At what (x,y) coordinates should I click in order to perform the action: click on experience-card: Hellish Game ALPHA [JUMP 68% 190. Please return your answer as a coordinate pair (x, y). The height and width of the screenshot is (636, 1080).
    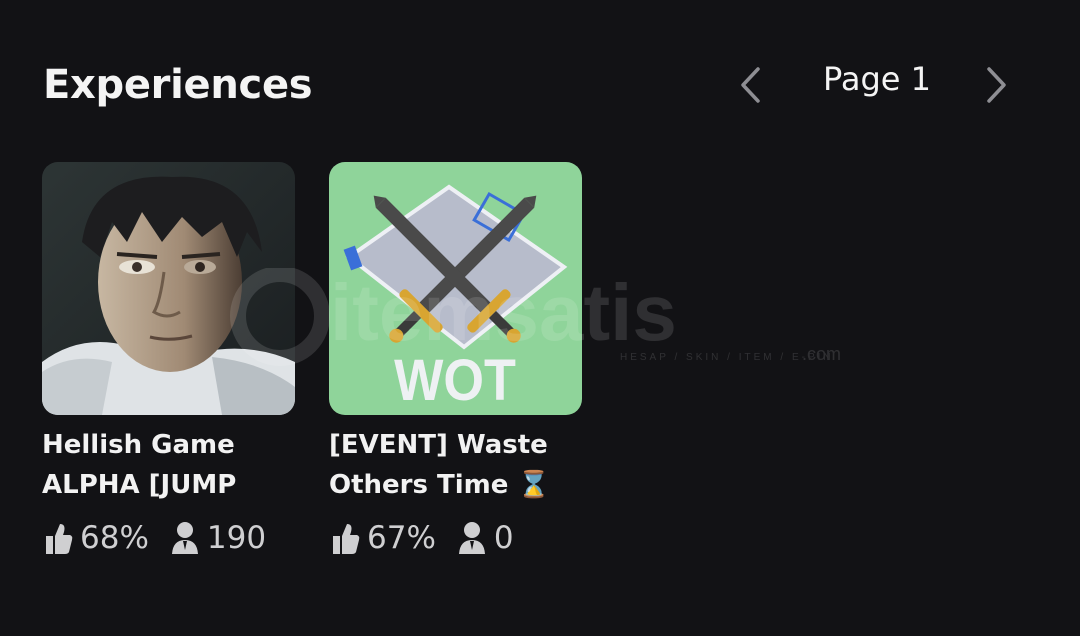
    Looking at the image, I should click on (169, 359).